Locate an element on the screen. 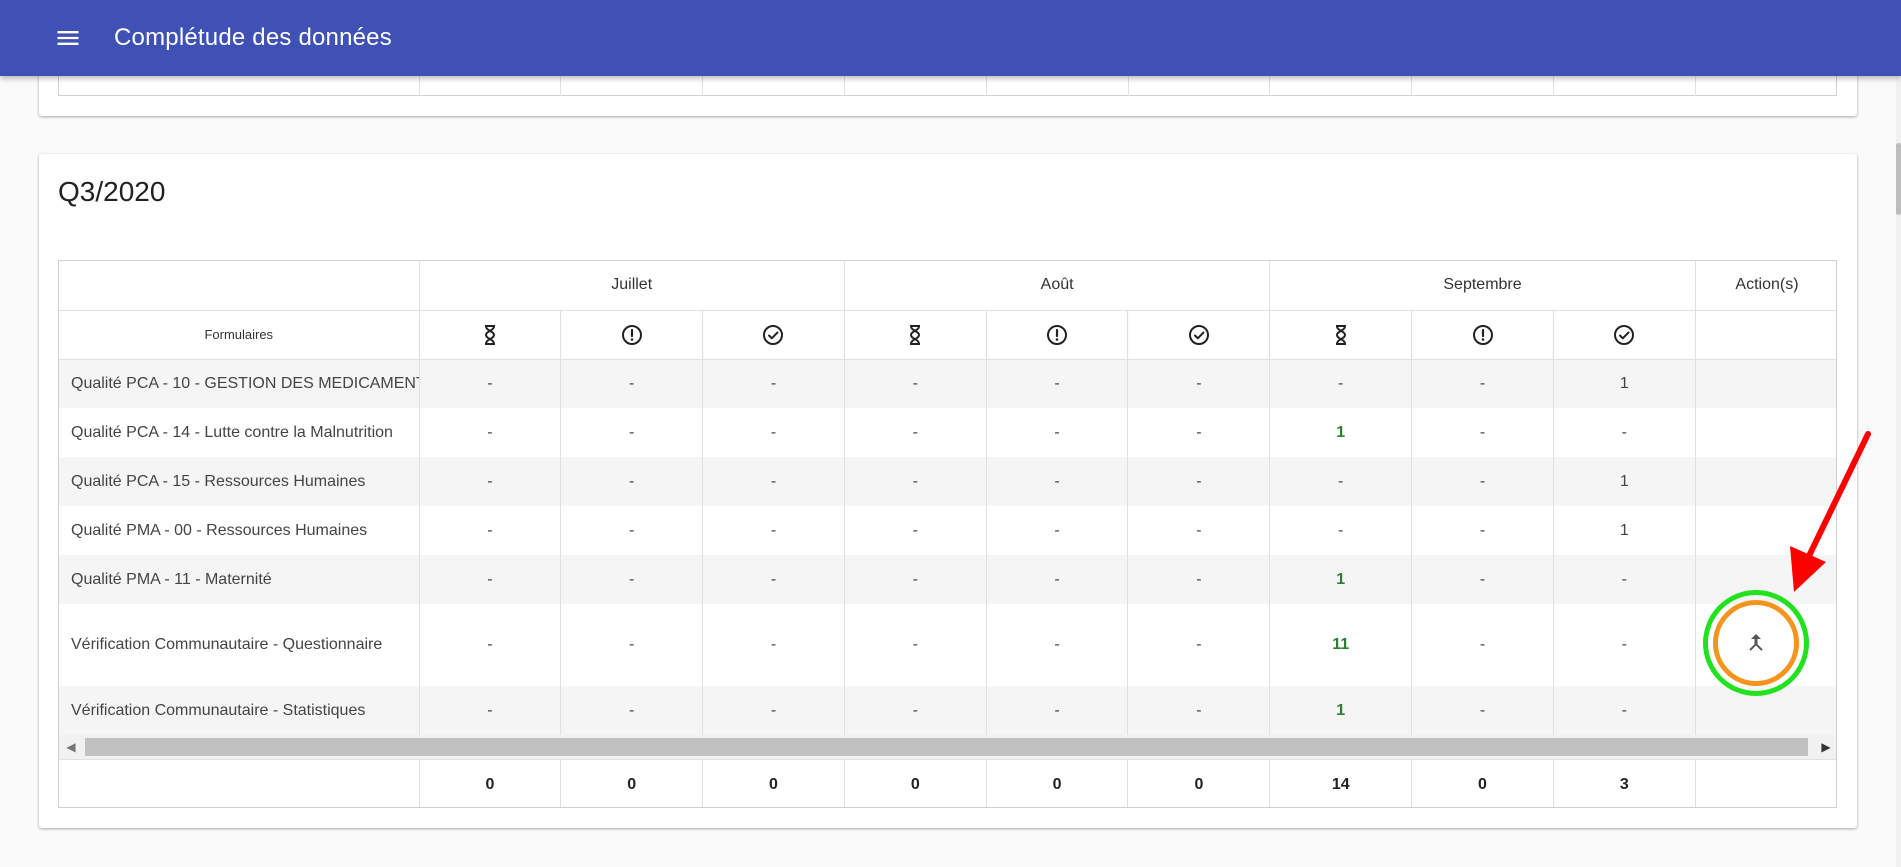 Image resolution: width=1901 pixels, height=867 pixels. merge-action-button-inner is located at coordinates (1756, 643).